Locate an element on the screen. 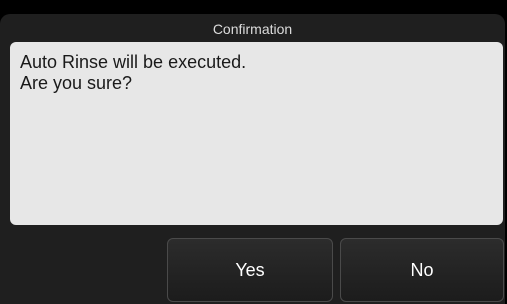 This screenshot has height=304, width=507. message-line: Auto Rinse will be executed. is located at coordinates (133, 62).